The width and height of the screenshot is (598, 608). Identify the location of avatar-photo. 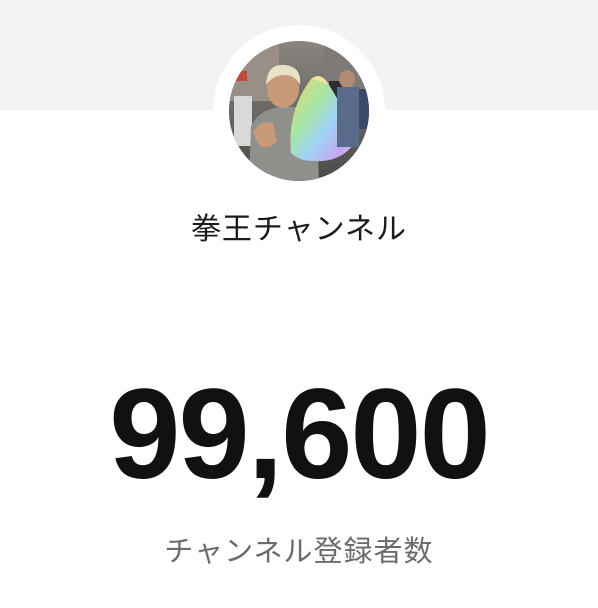
(299, 111).